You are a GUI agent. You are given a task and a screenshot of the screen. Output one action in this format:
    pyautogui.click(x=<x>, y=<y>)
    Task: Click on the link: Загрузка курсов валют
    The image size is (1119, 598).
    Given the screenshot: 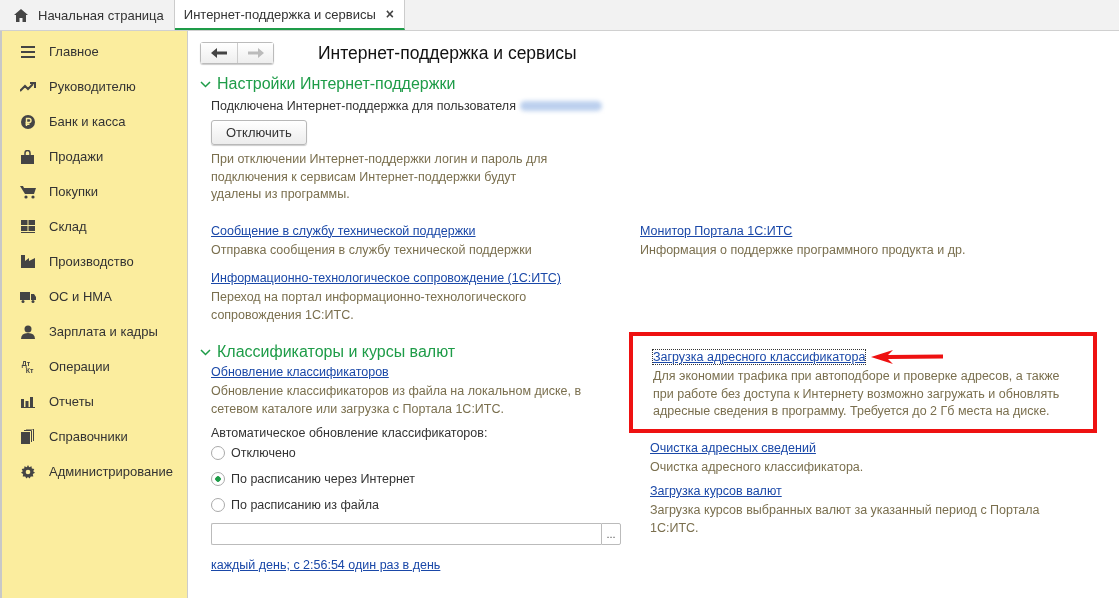 What is the action you would take?
    pyautogui.click(x=716, y=491)
    